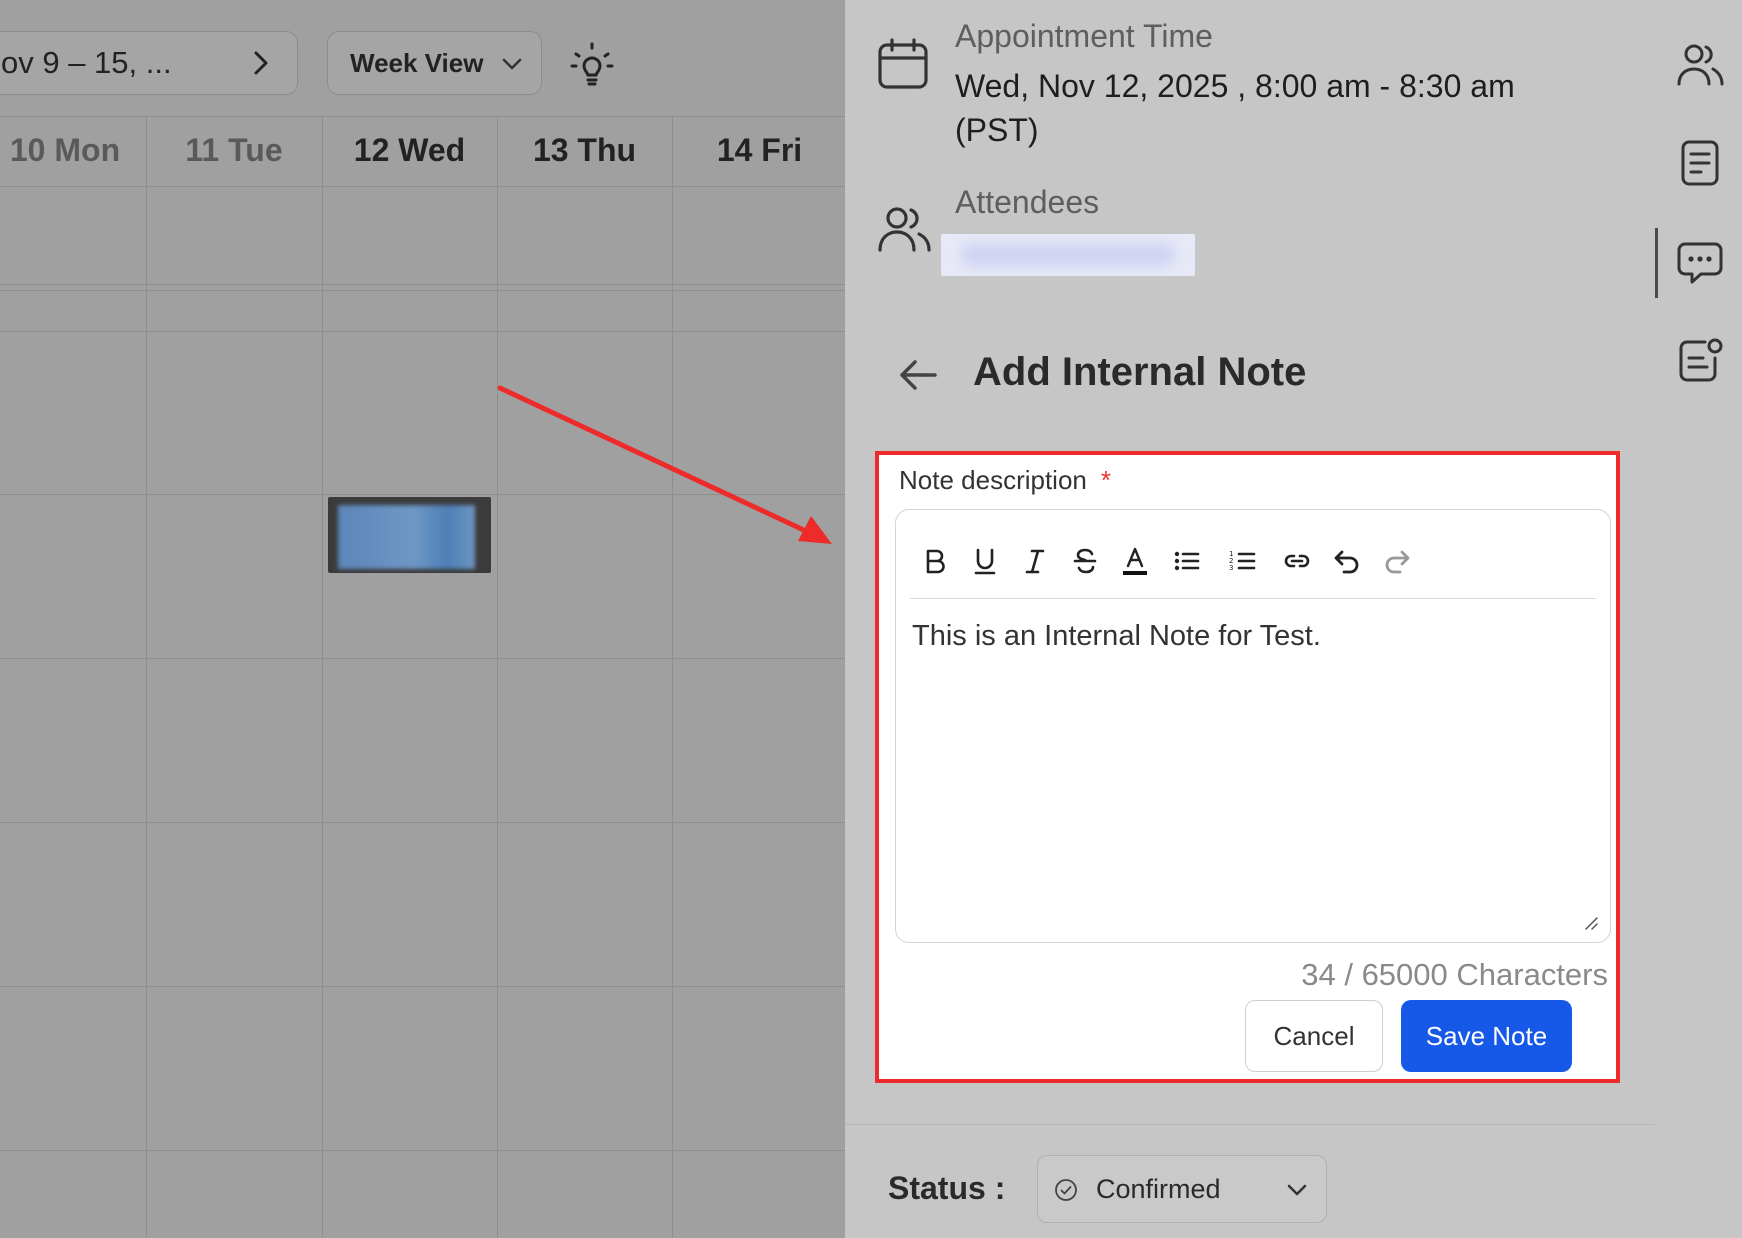 Image resolution: width=1742 pixels, height=1238 pixels. What do you see at coordinates (918, 375) in the screenshot?
I see `arrow-left-icon` at bounding box center [918, 375].